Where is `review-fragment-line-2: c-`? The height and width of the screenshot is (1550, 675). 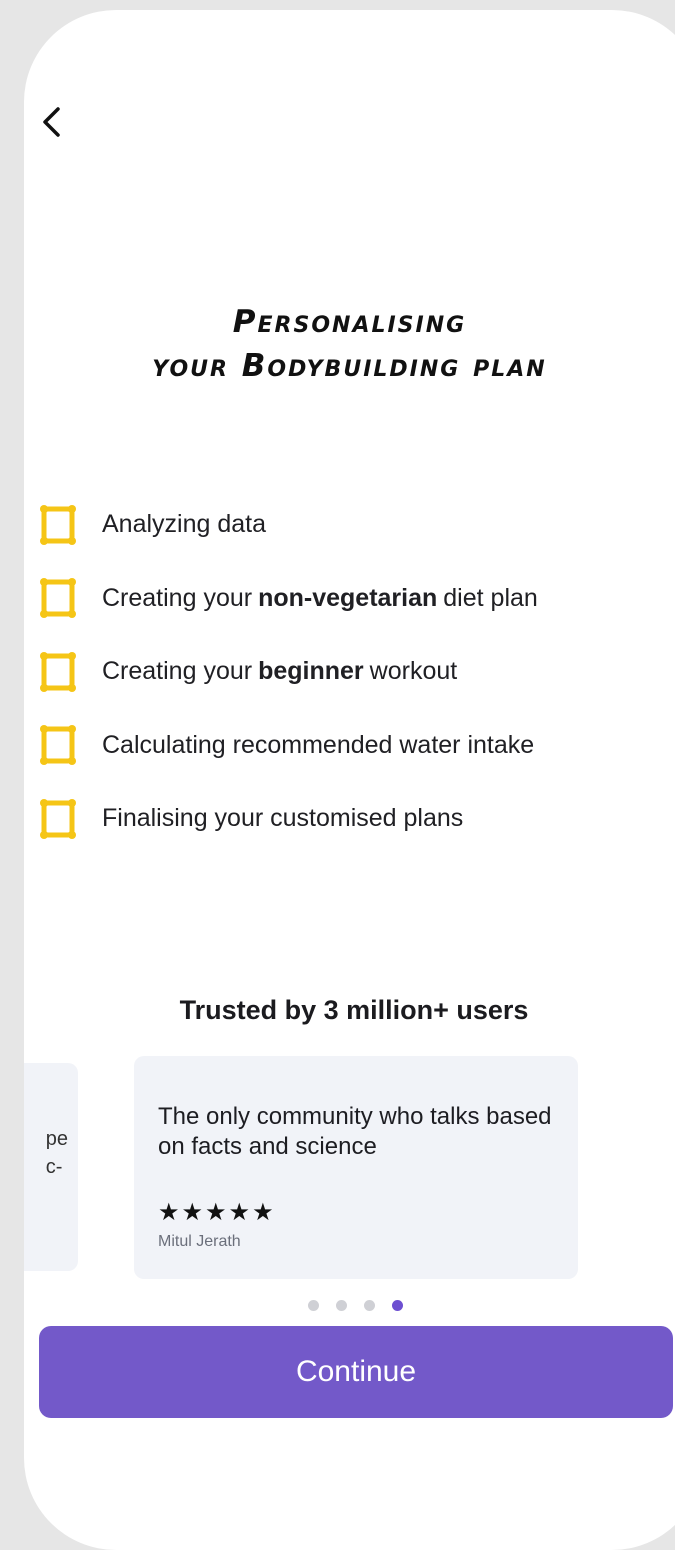
review-fragment-line-2: c- is located at coordinates (54, 1167).